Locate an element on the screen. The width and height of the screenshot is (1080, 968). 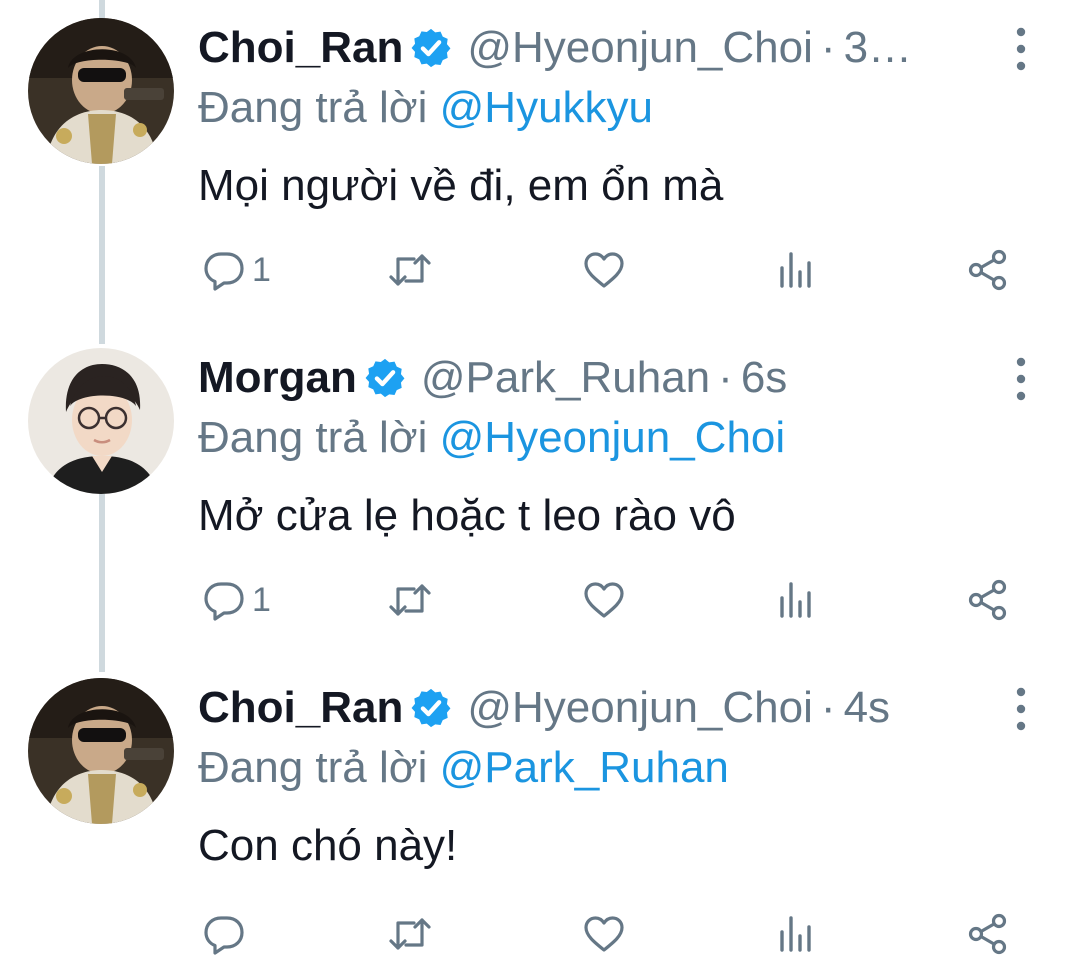
user-handle: @Park_Ruhan is located at coordinates (565, 378).